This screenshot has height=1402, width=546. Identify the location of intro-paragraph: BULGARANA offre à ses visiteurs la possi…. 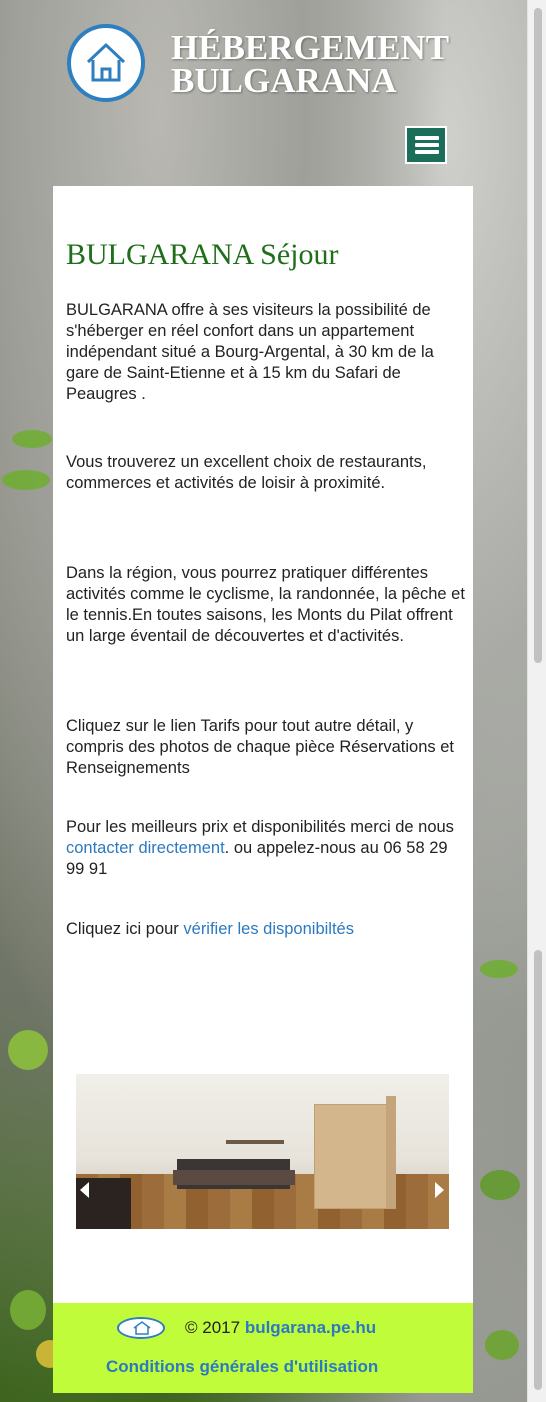
(250, 352).